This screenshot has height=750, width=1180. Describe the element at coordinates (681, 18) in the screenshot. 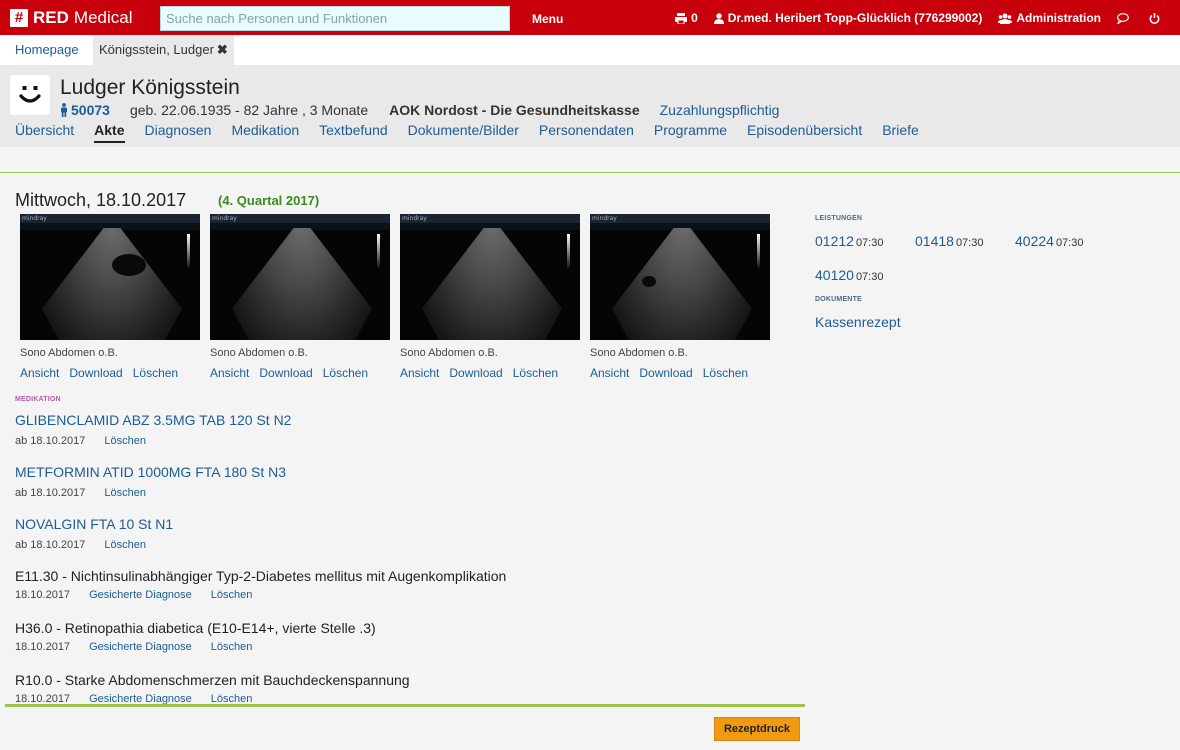

I see `print-icon` at that location.